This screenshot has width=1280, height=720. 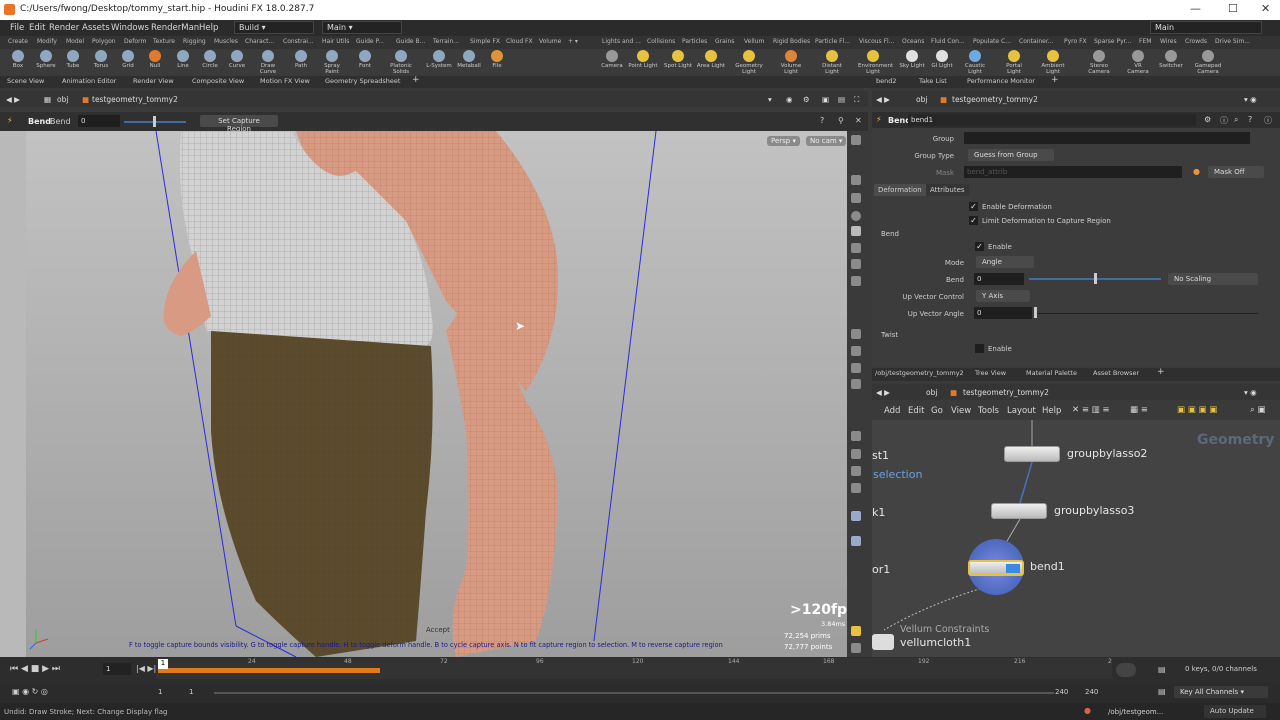 I want to click on vector-icon, so click(x=856, y=368).